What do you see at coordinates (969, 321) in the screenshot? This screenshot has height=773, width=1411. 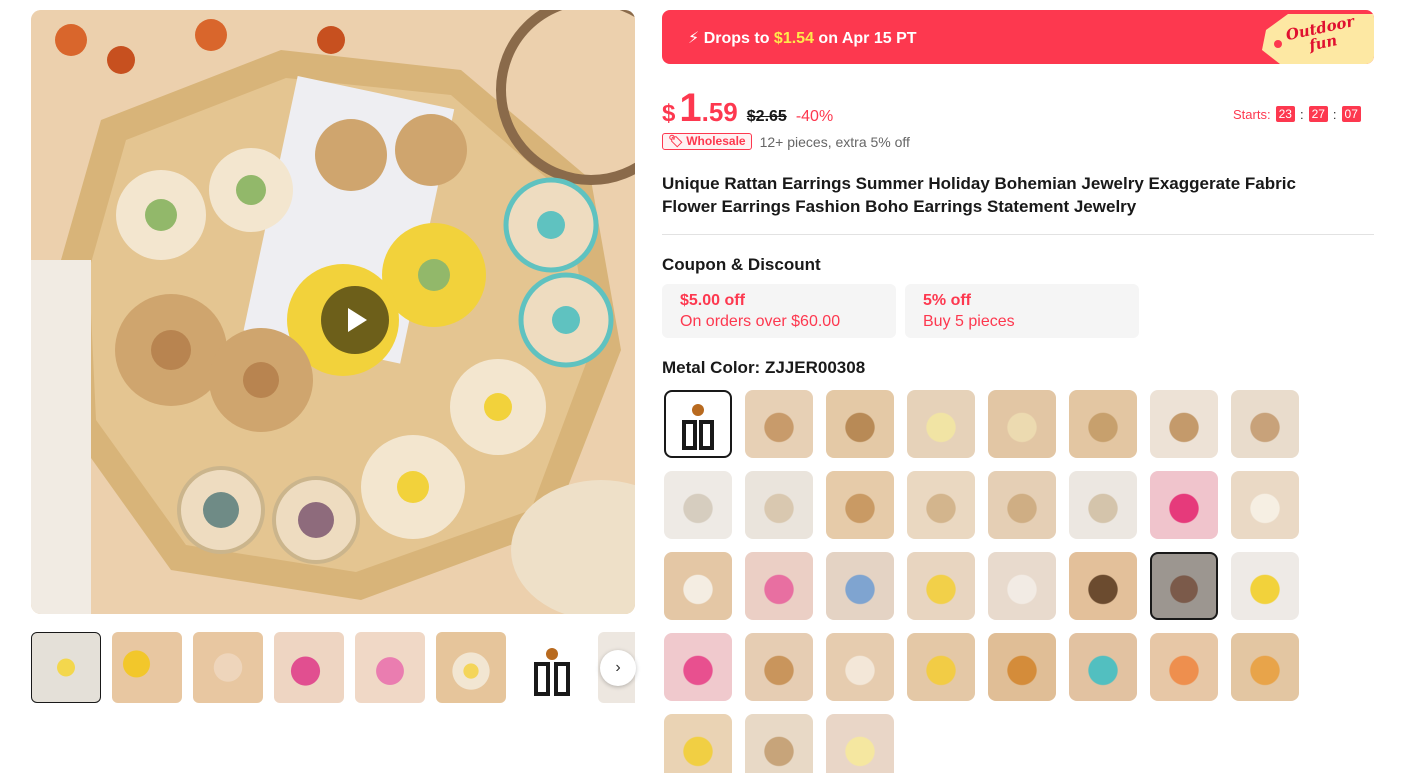 I see `coupon-subtitle: Buy 5 pieces` at bounding box center [969, 321].